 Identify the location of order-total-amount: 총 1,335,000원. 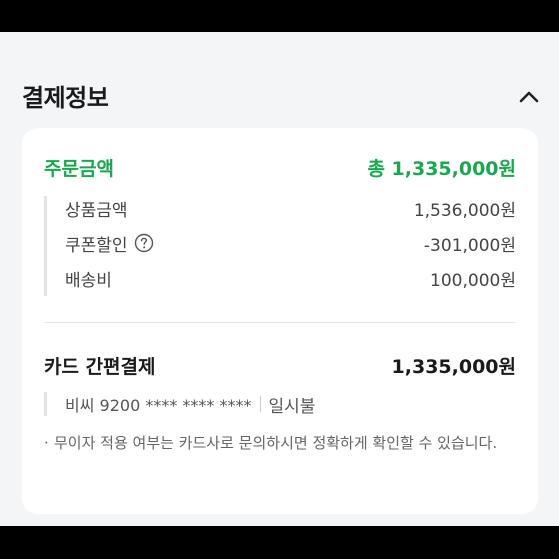
(441, 168).